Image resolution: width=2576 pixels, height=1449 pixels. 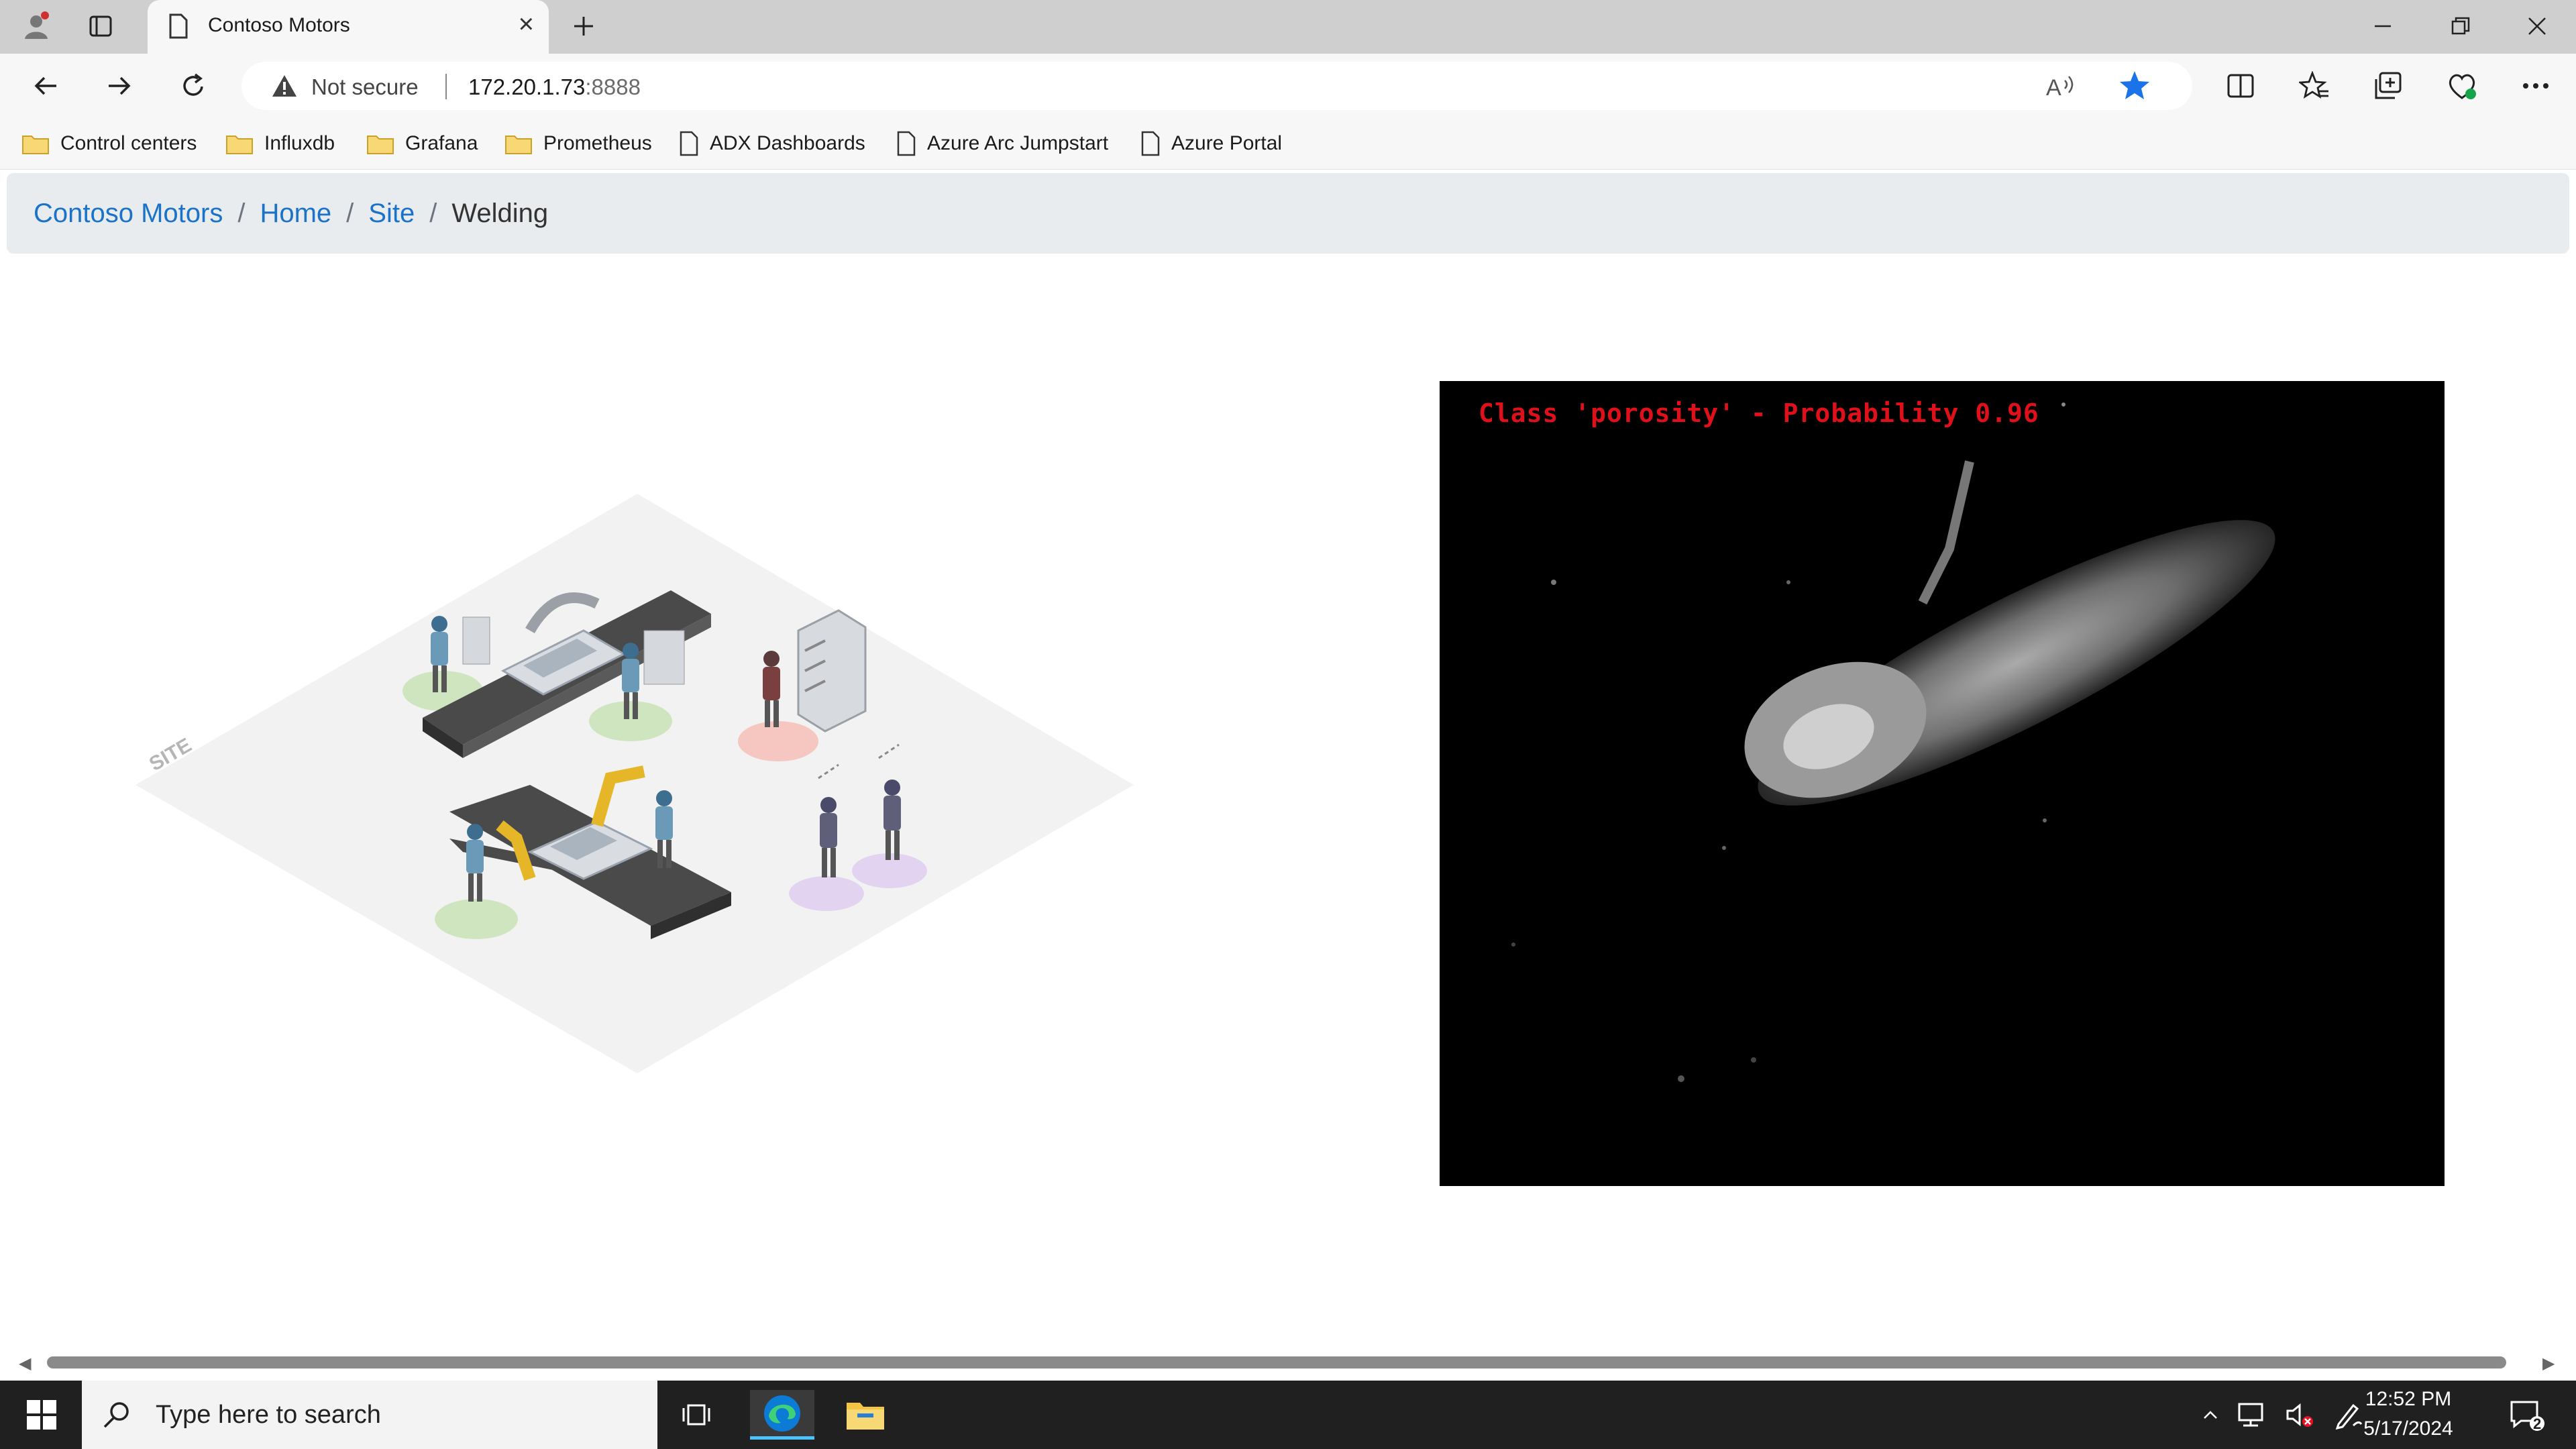 What do you see at coordinates (1288, 27) in the screenshot?
I see `tab-strip: Contoso Motors ×` at bounding box center [1288, 27].